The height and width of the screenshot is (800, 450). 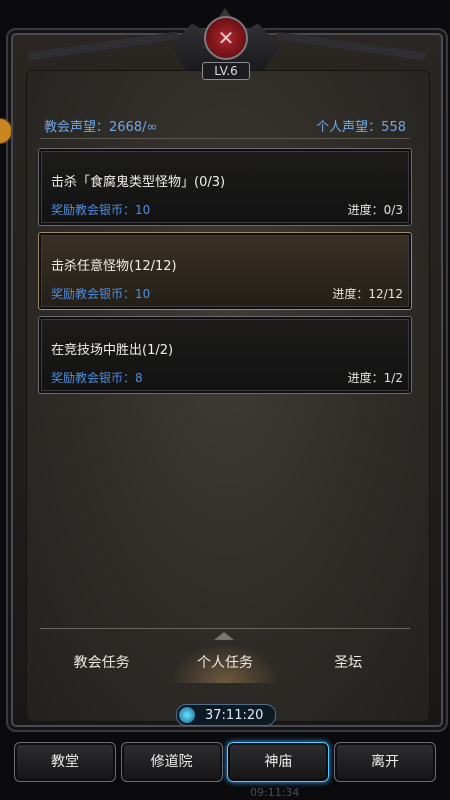 I want to click on church-emblem-icon: ✕, so click(x=226, y=38).